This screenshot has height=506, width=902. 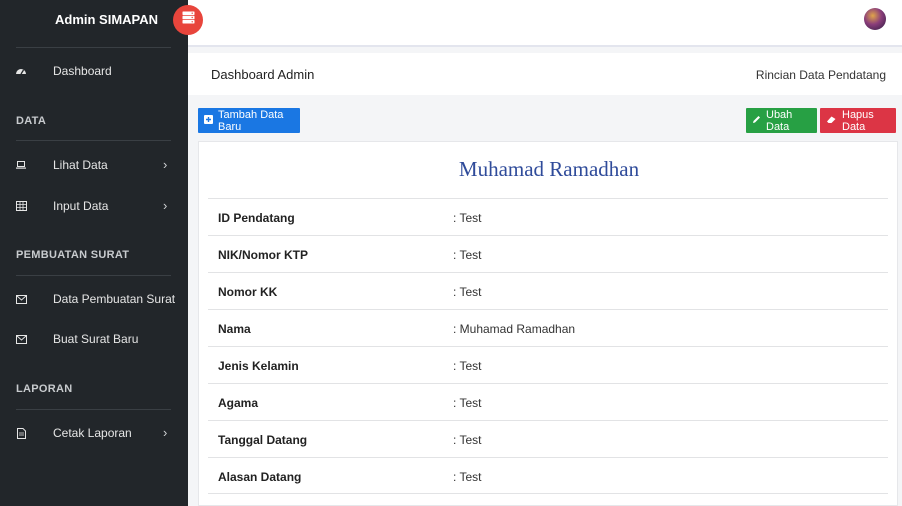 I want to click on eraser-icon, so click(x=831, y=121).